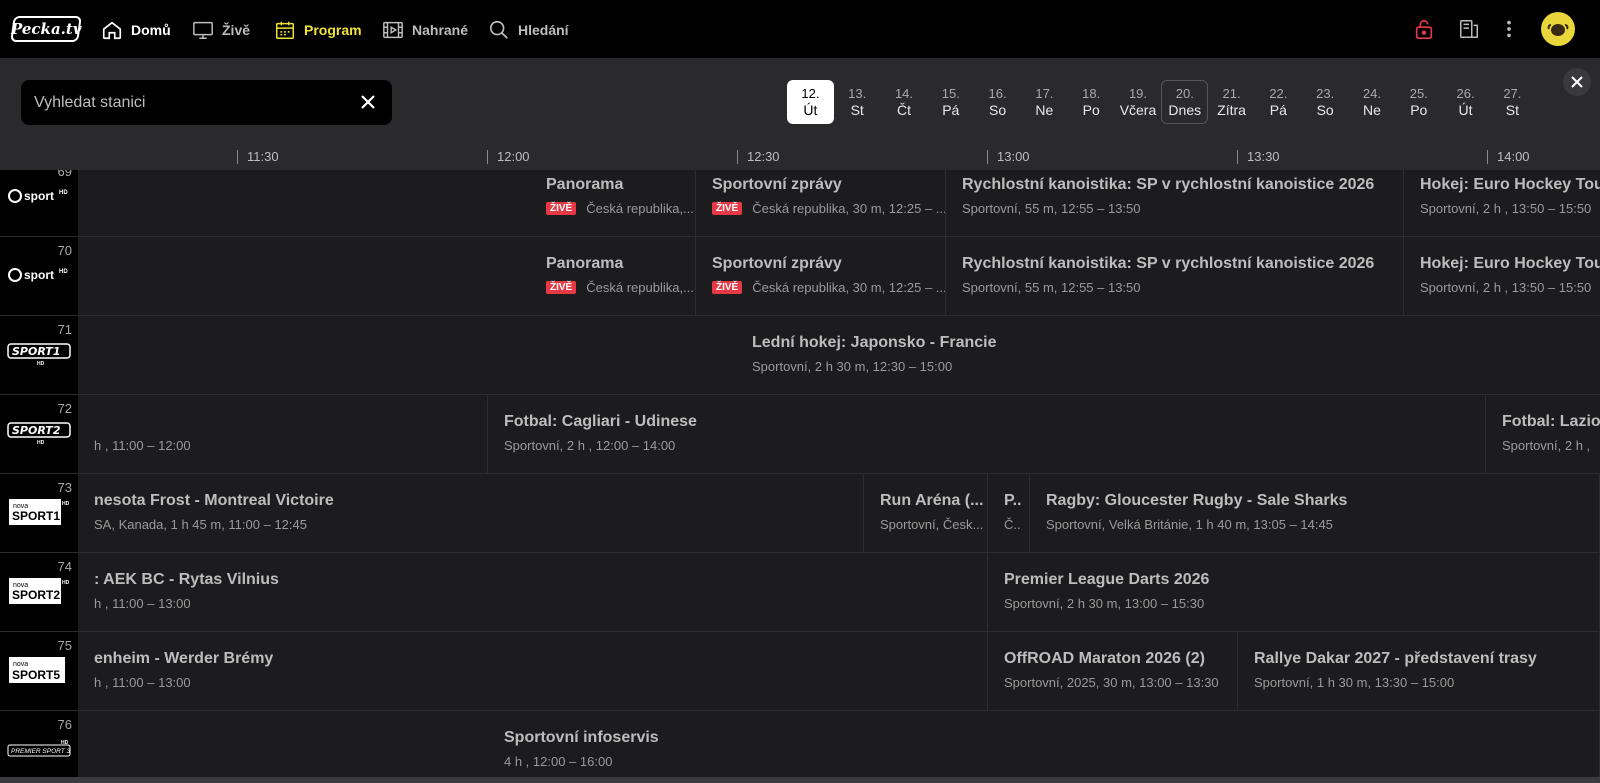  Describe the element at coordinates (1469, 29) in the screenshot. I see `devices-icon` at that location.